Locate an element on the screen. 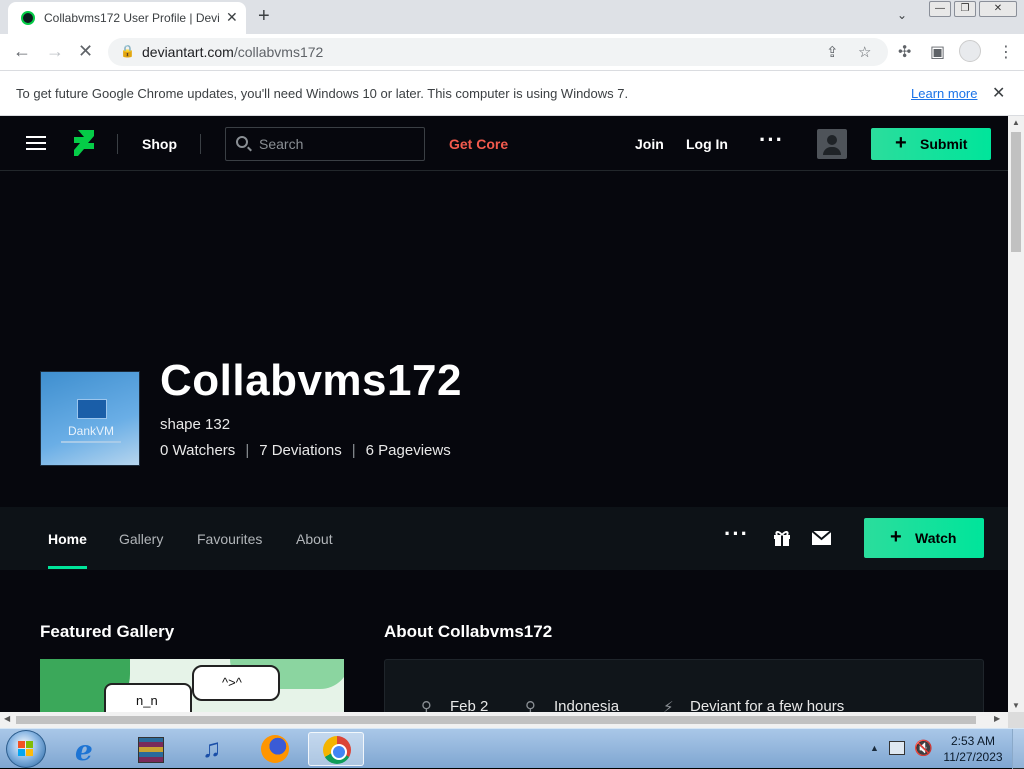 The image size is (1024, 769). horizontal-scrollbar: ◀ ▶ is located at coordinates (504, 720).